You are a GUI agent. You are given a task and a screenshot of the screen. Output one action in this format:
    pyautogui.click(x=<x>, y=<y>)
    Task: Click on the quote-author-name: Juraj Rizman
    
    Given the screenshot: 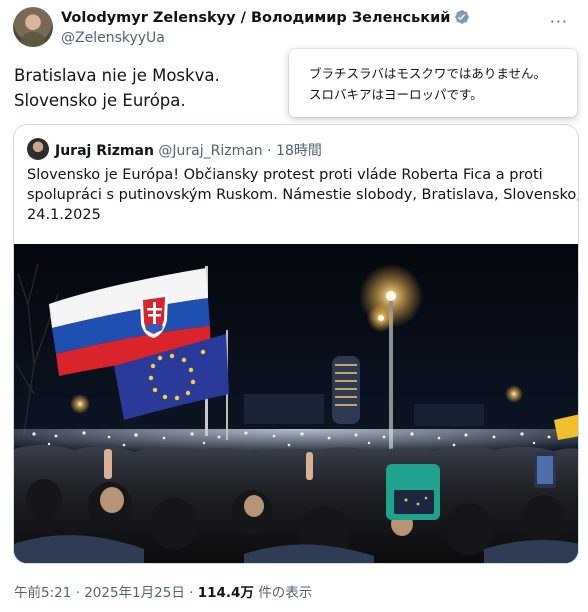 What is the action you would take?
    pyautogui.click(x=104, y=151)
    